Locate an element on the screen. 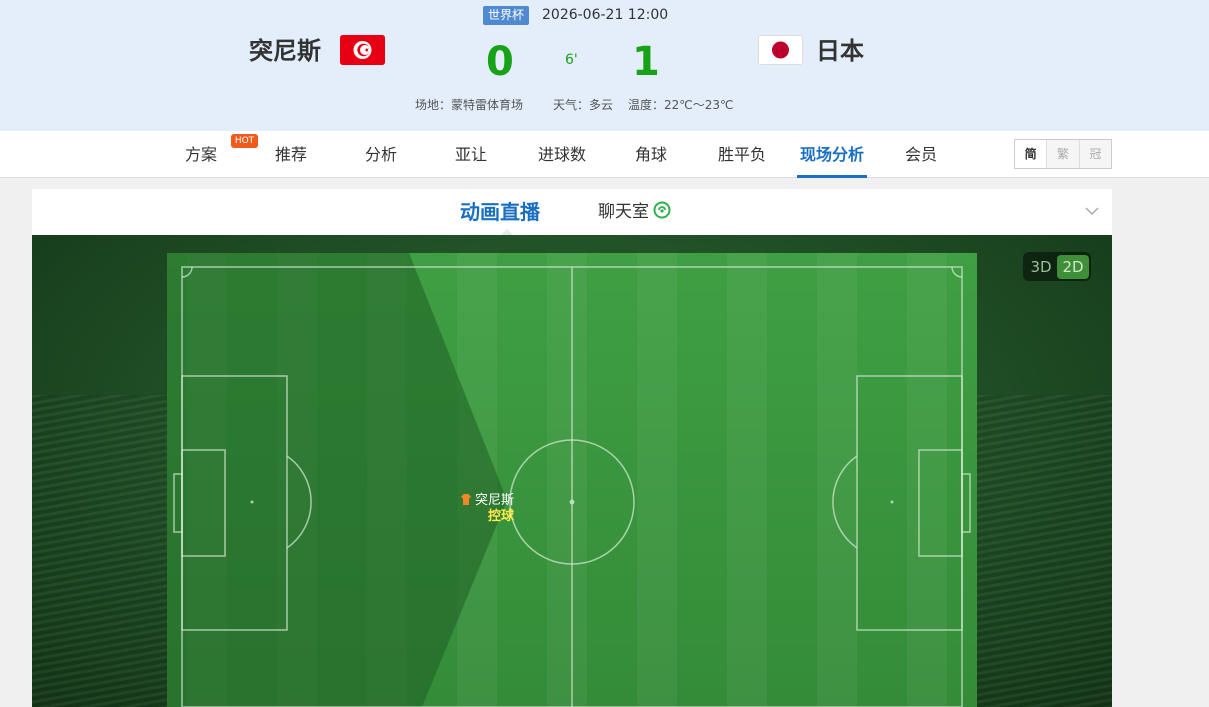 The width and height of the screenshot is (1209, 707). lang-crown-button: 冠 is located at coordinates (1094, 154).